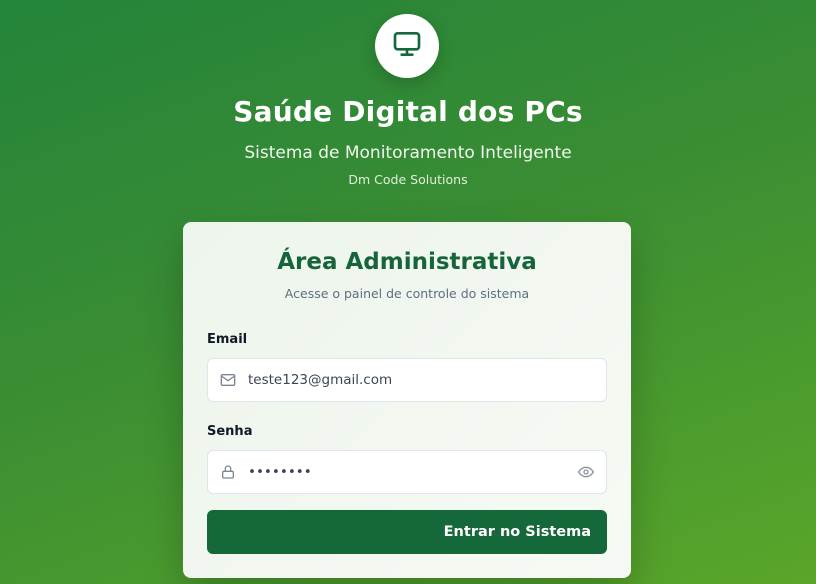 The height and width of the screenshot is (584, 816). What do you see at coordinates (408, 111) in the screenshot?
I see `app-title: Saúde Digital dos PCs` at bounding box center [408, 111].